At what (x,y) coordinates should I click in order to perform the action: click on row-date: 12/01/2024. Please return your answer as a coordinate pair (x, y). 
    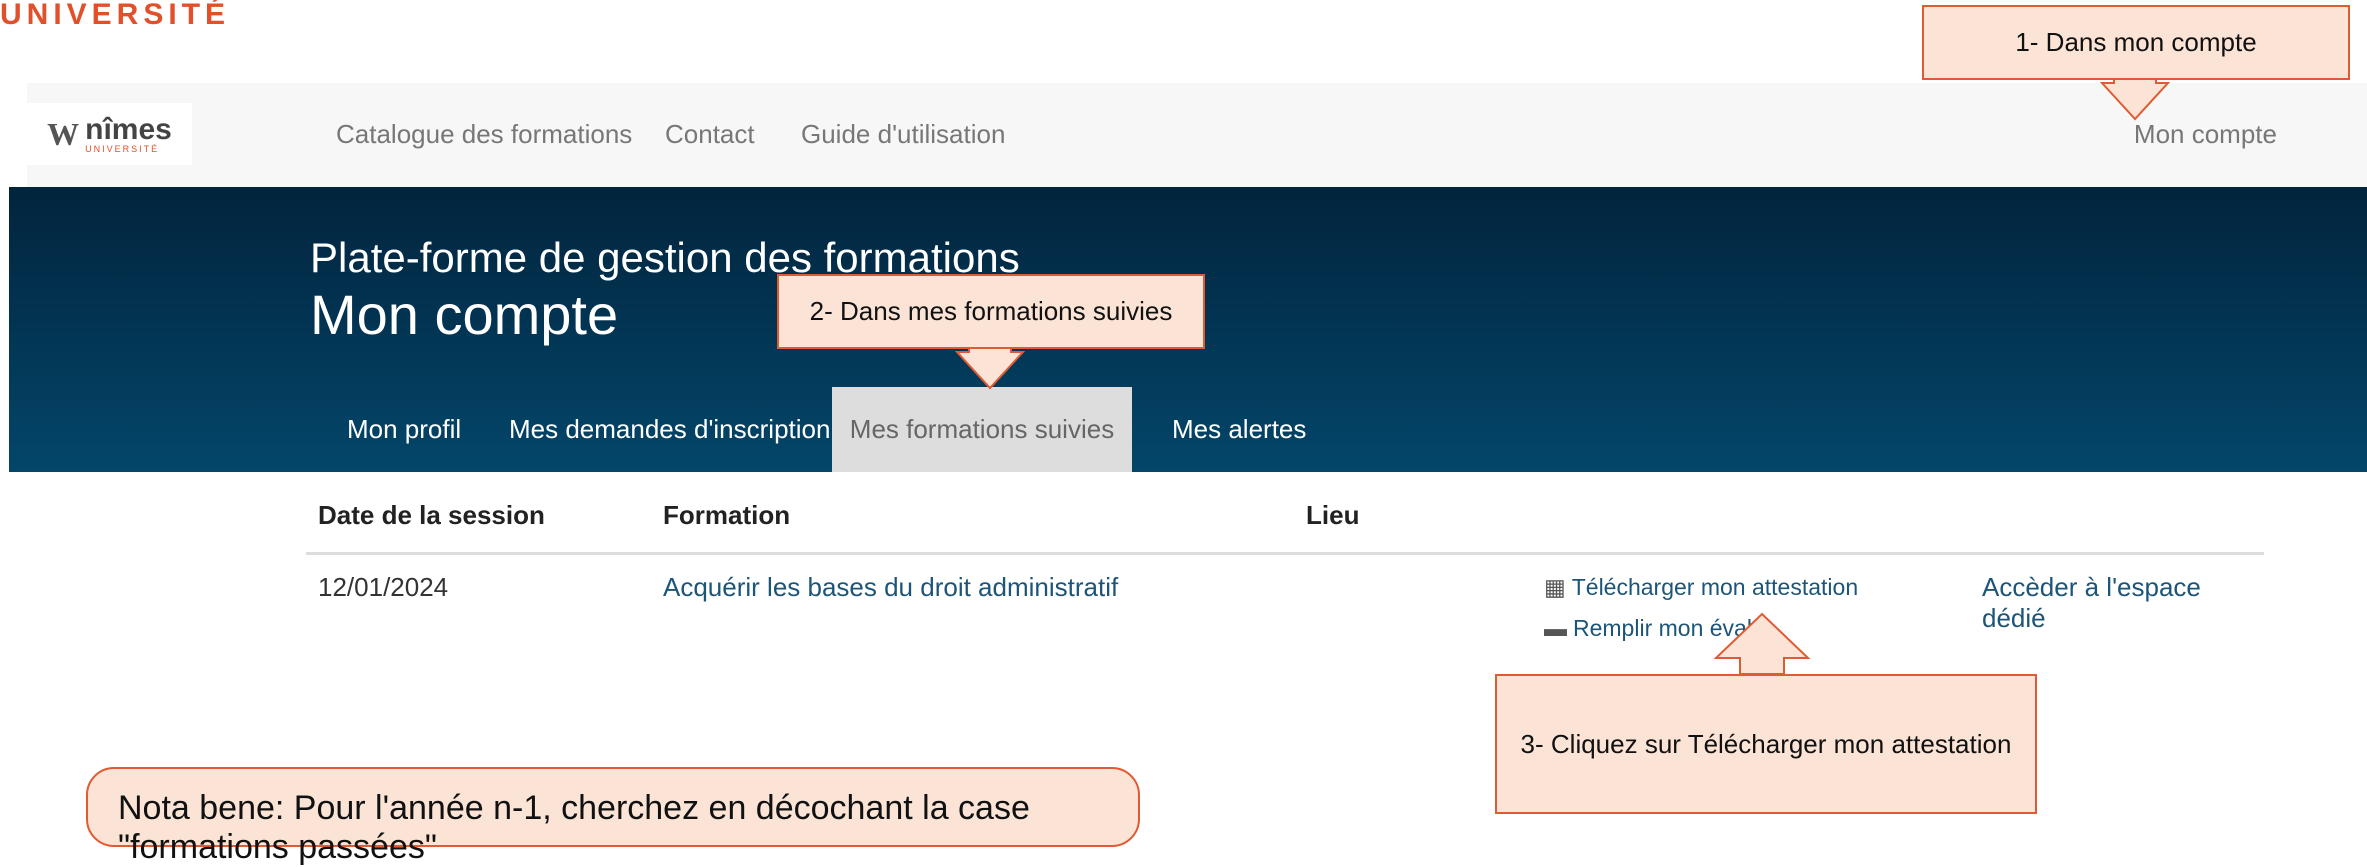
    Looking at the image, I should click on (383, 587).